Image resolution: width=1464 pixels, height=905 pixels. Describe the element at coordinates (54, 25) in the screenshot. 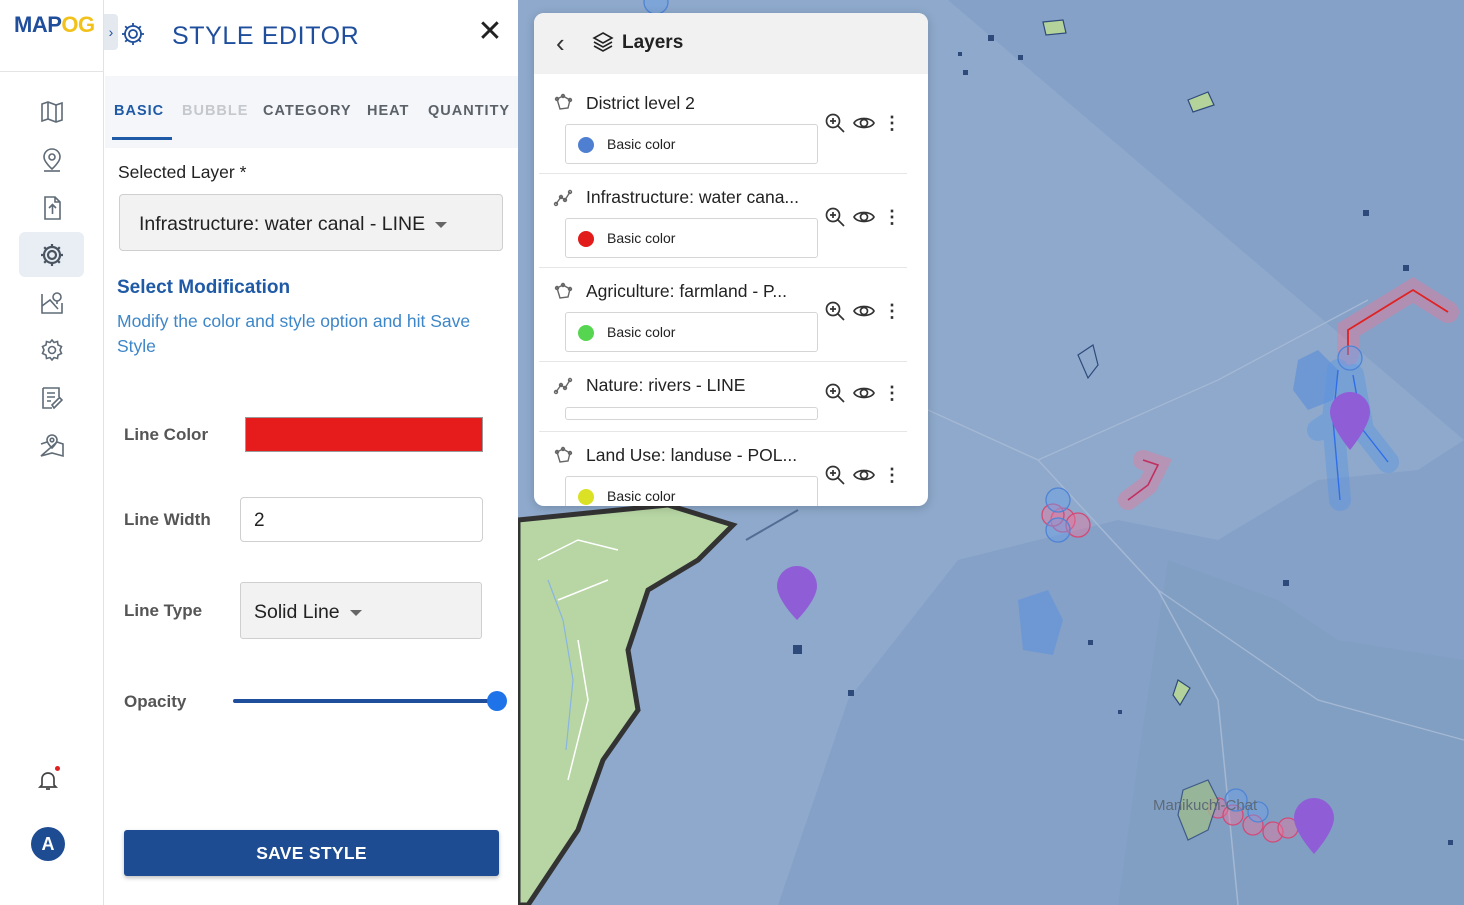

I see `app-logo: MAPOG` at that location.